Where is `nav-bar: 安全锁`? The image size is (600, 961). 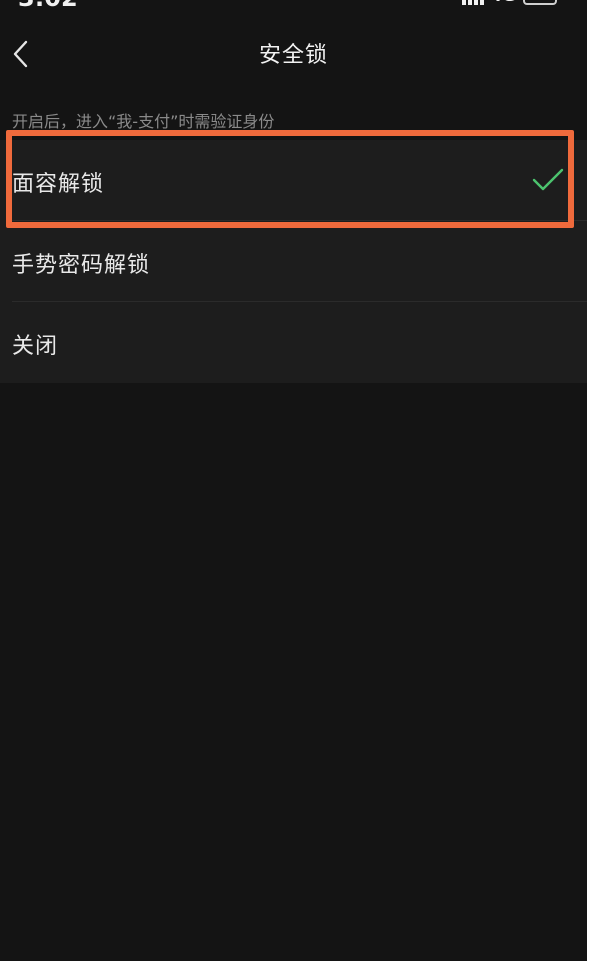
nav-bar: 安全锁 is located at coordinates (293, 54).